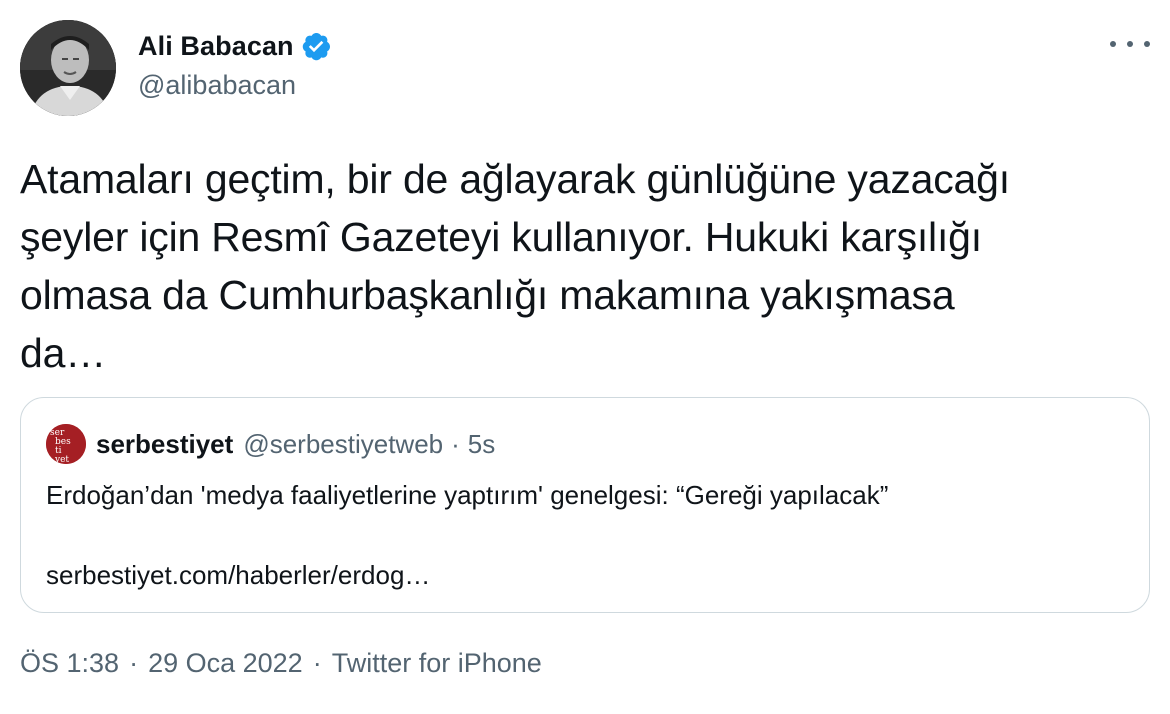  Describe the element at coordinates (235, 85) in the screenshot. I see `handle: @alibabacan` at that location.